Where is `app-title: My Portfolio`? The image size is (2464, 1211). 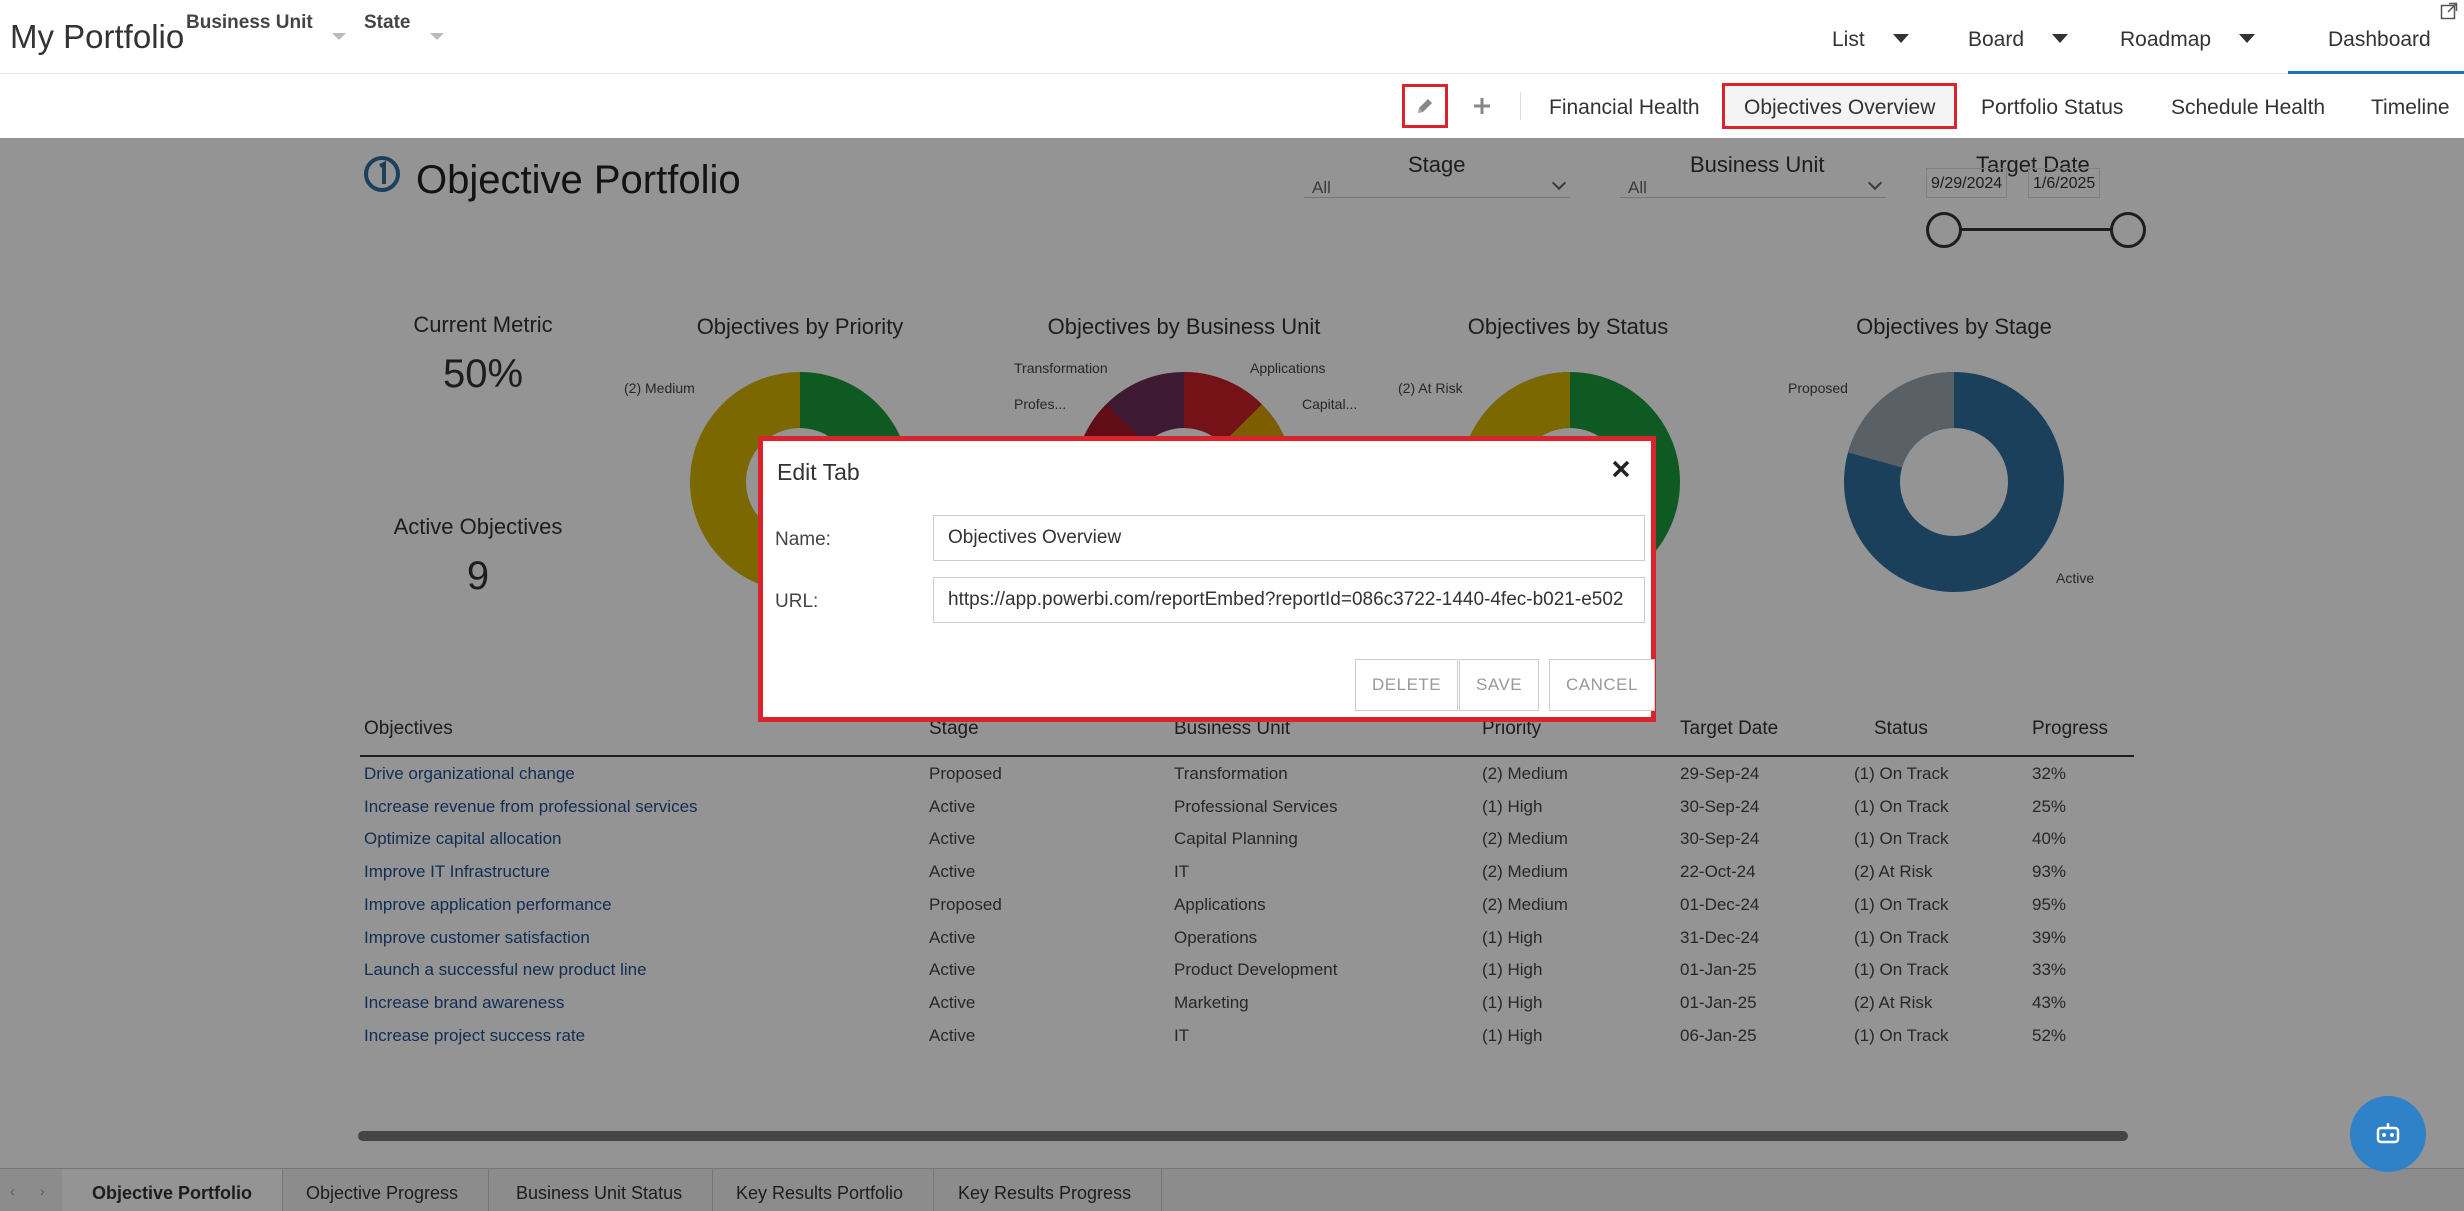 app-title: My Portfolio is located at coordinates (97, 36).